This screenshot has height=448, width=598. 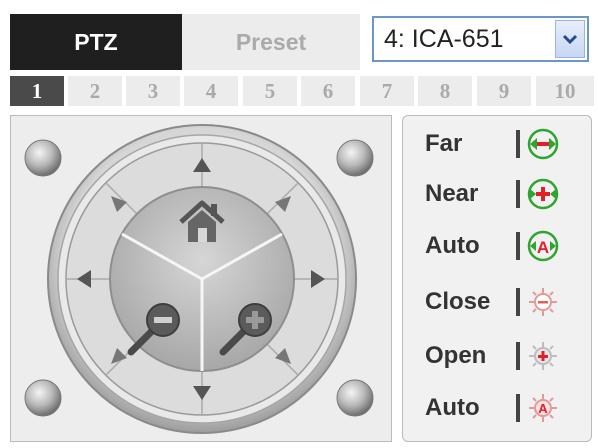 What do you see at coordinates (43, 398) in the screenshot?
I see `corner-button-bottom-left` at bounding box center [43, 398].